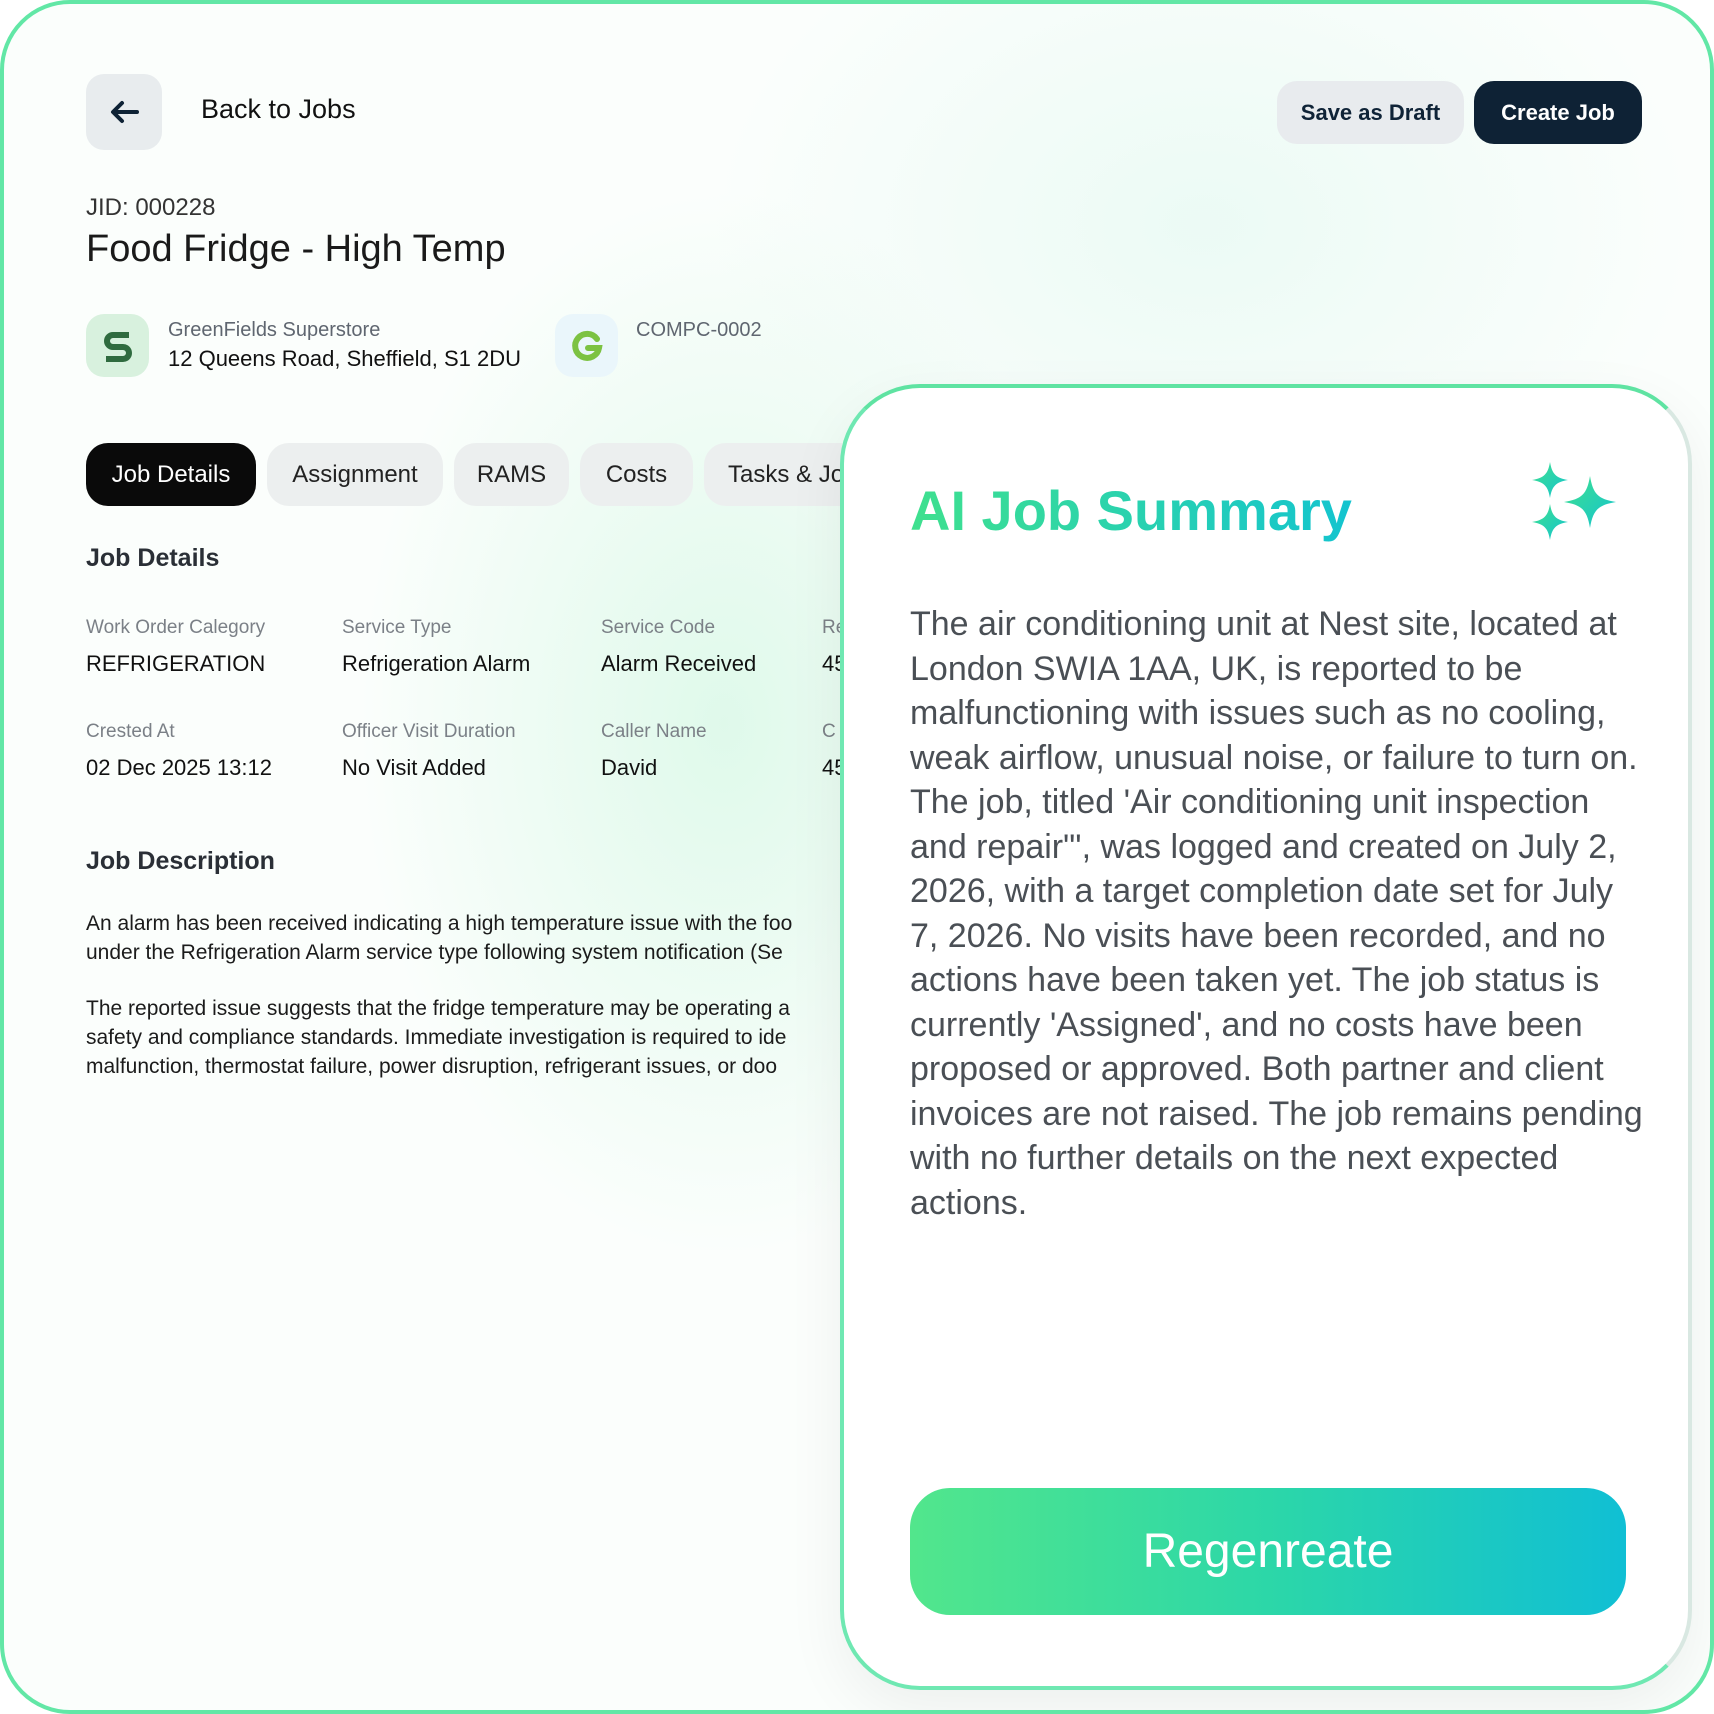 This screenshot has height=1714, width=1714. I want to click on field-label: Work Order Calegory, so click(176, 627).